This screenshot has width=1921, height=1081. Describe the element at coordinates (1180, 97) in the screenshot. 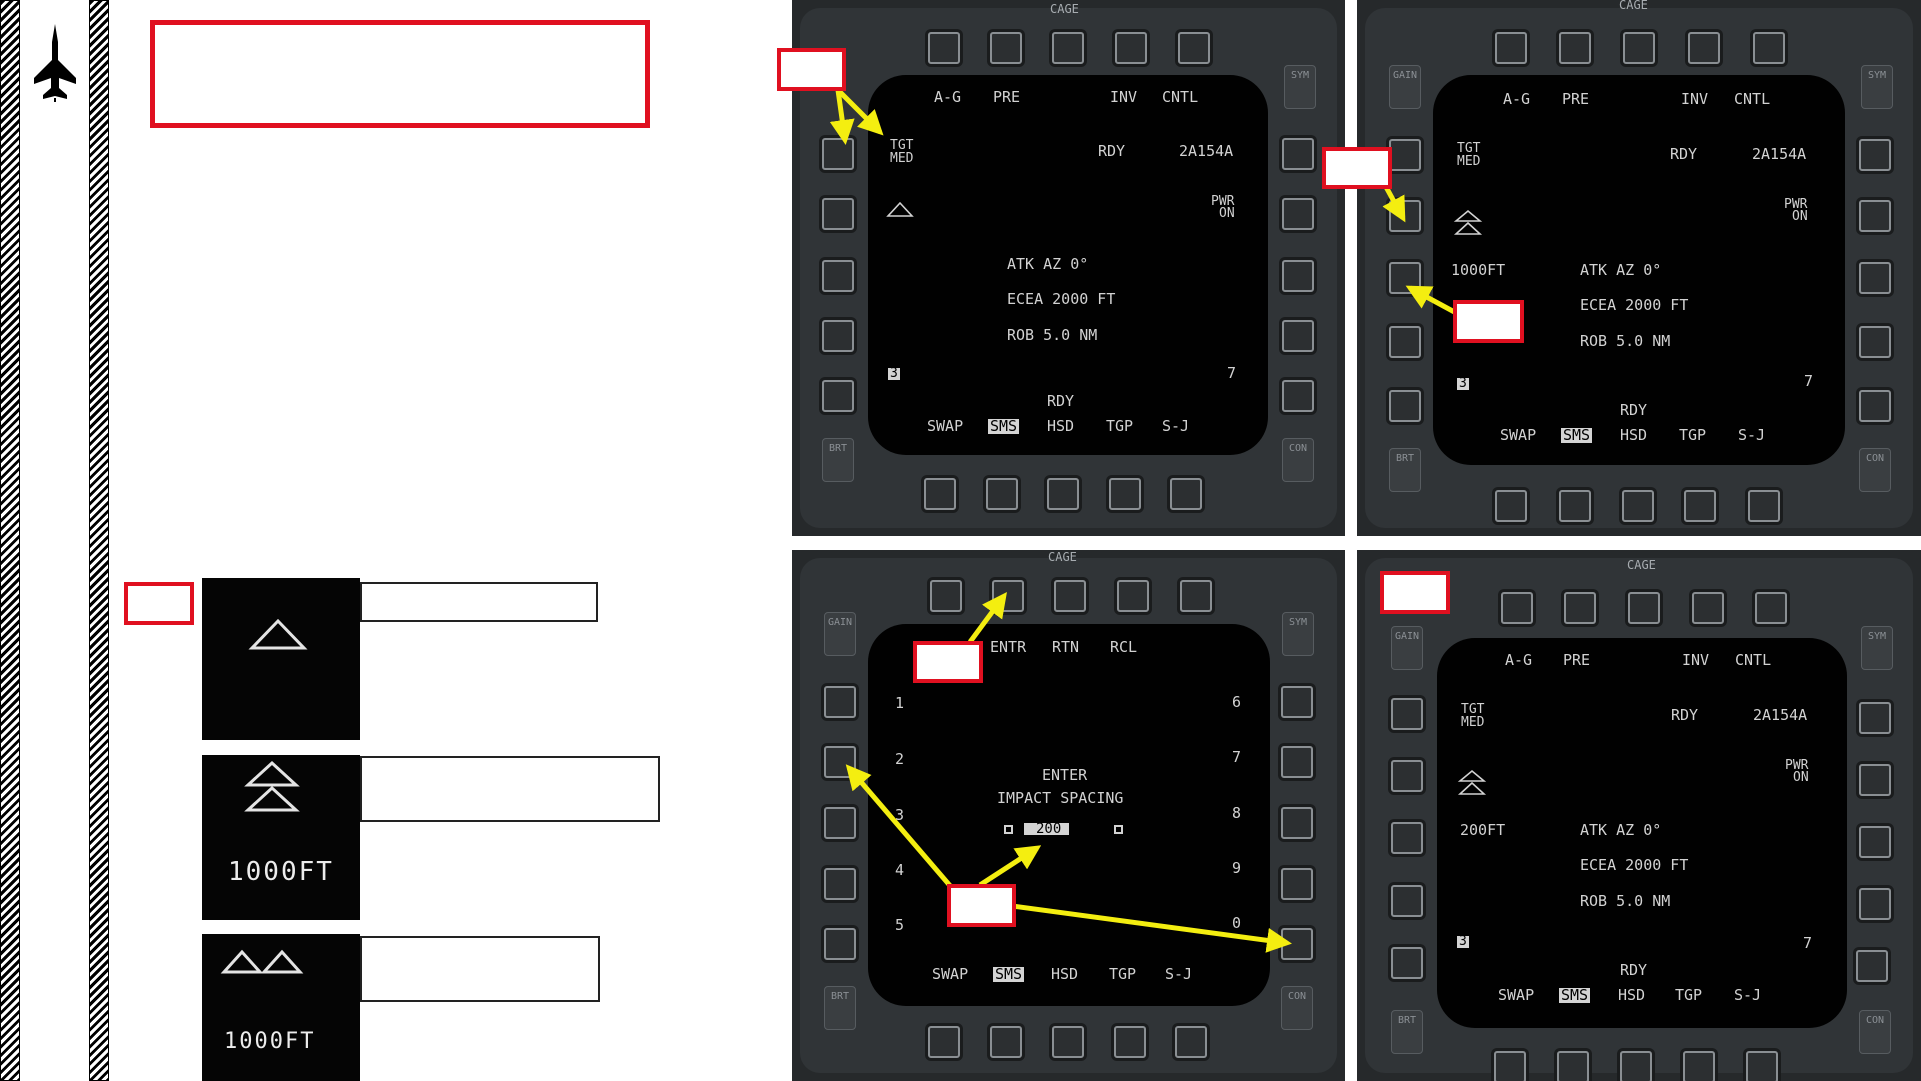

I see `label-cntl: CNTL` at that location.